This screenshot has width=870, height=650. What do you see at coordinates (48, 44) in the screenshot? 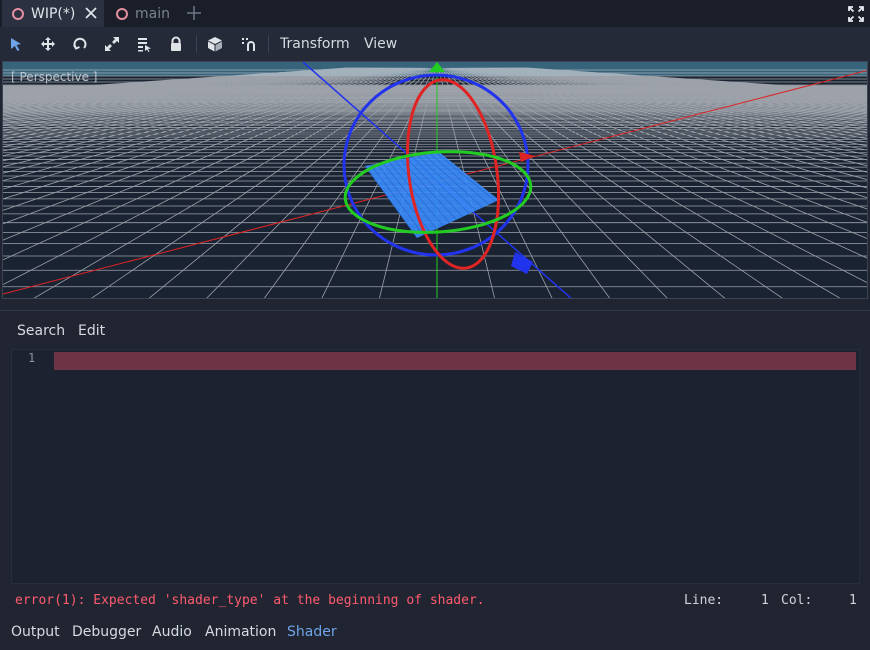
I see `move-icon` at bounding box center [48, 44].